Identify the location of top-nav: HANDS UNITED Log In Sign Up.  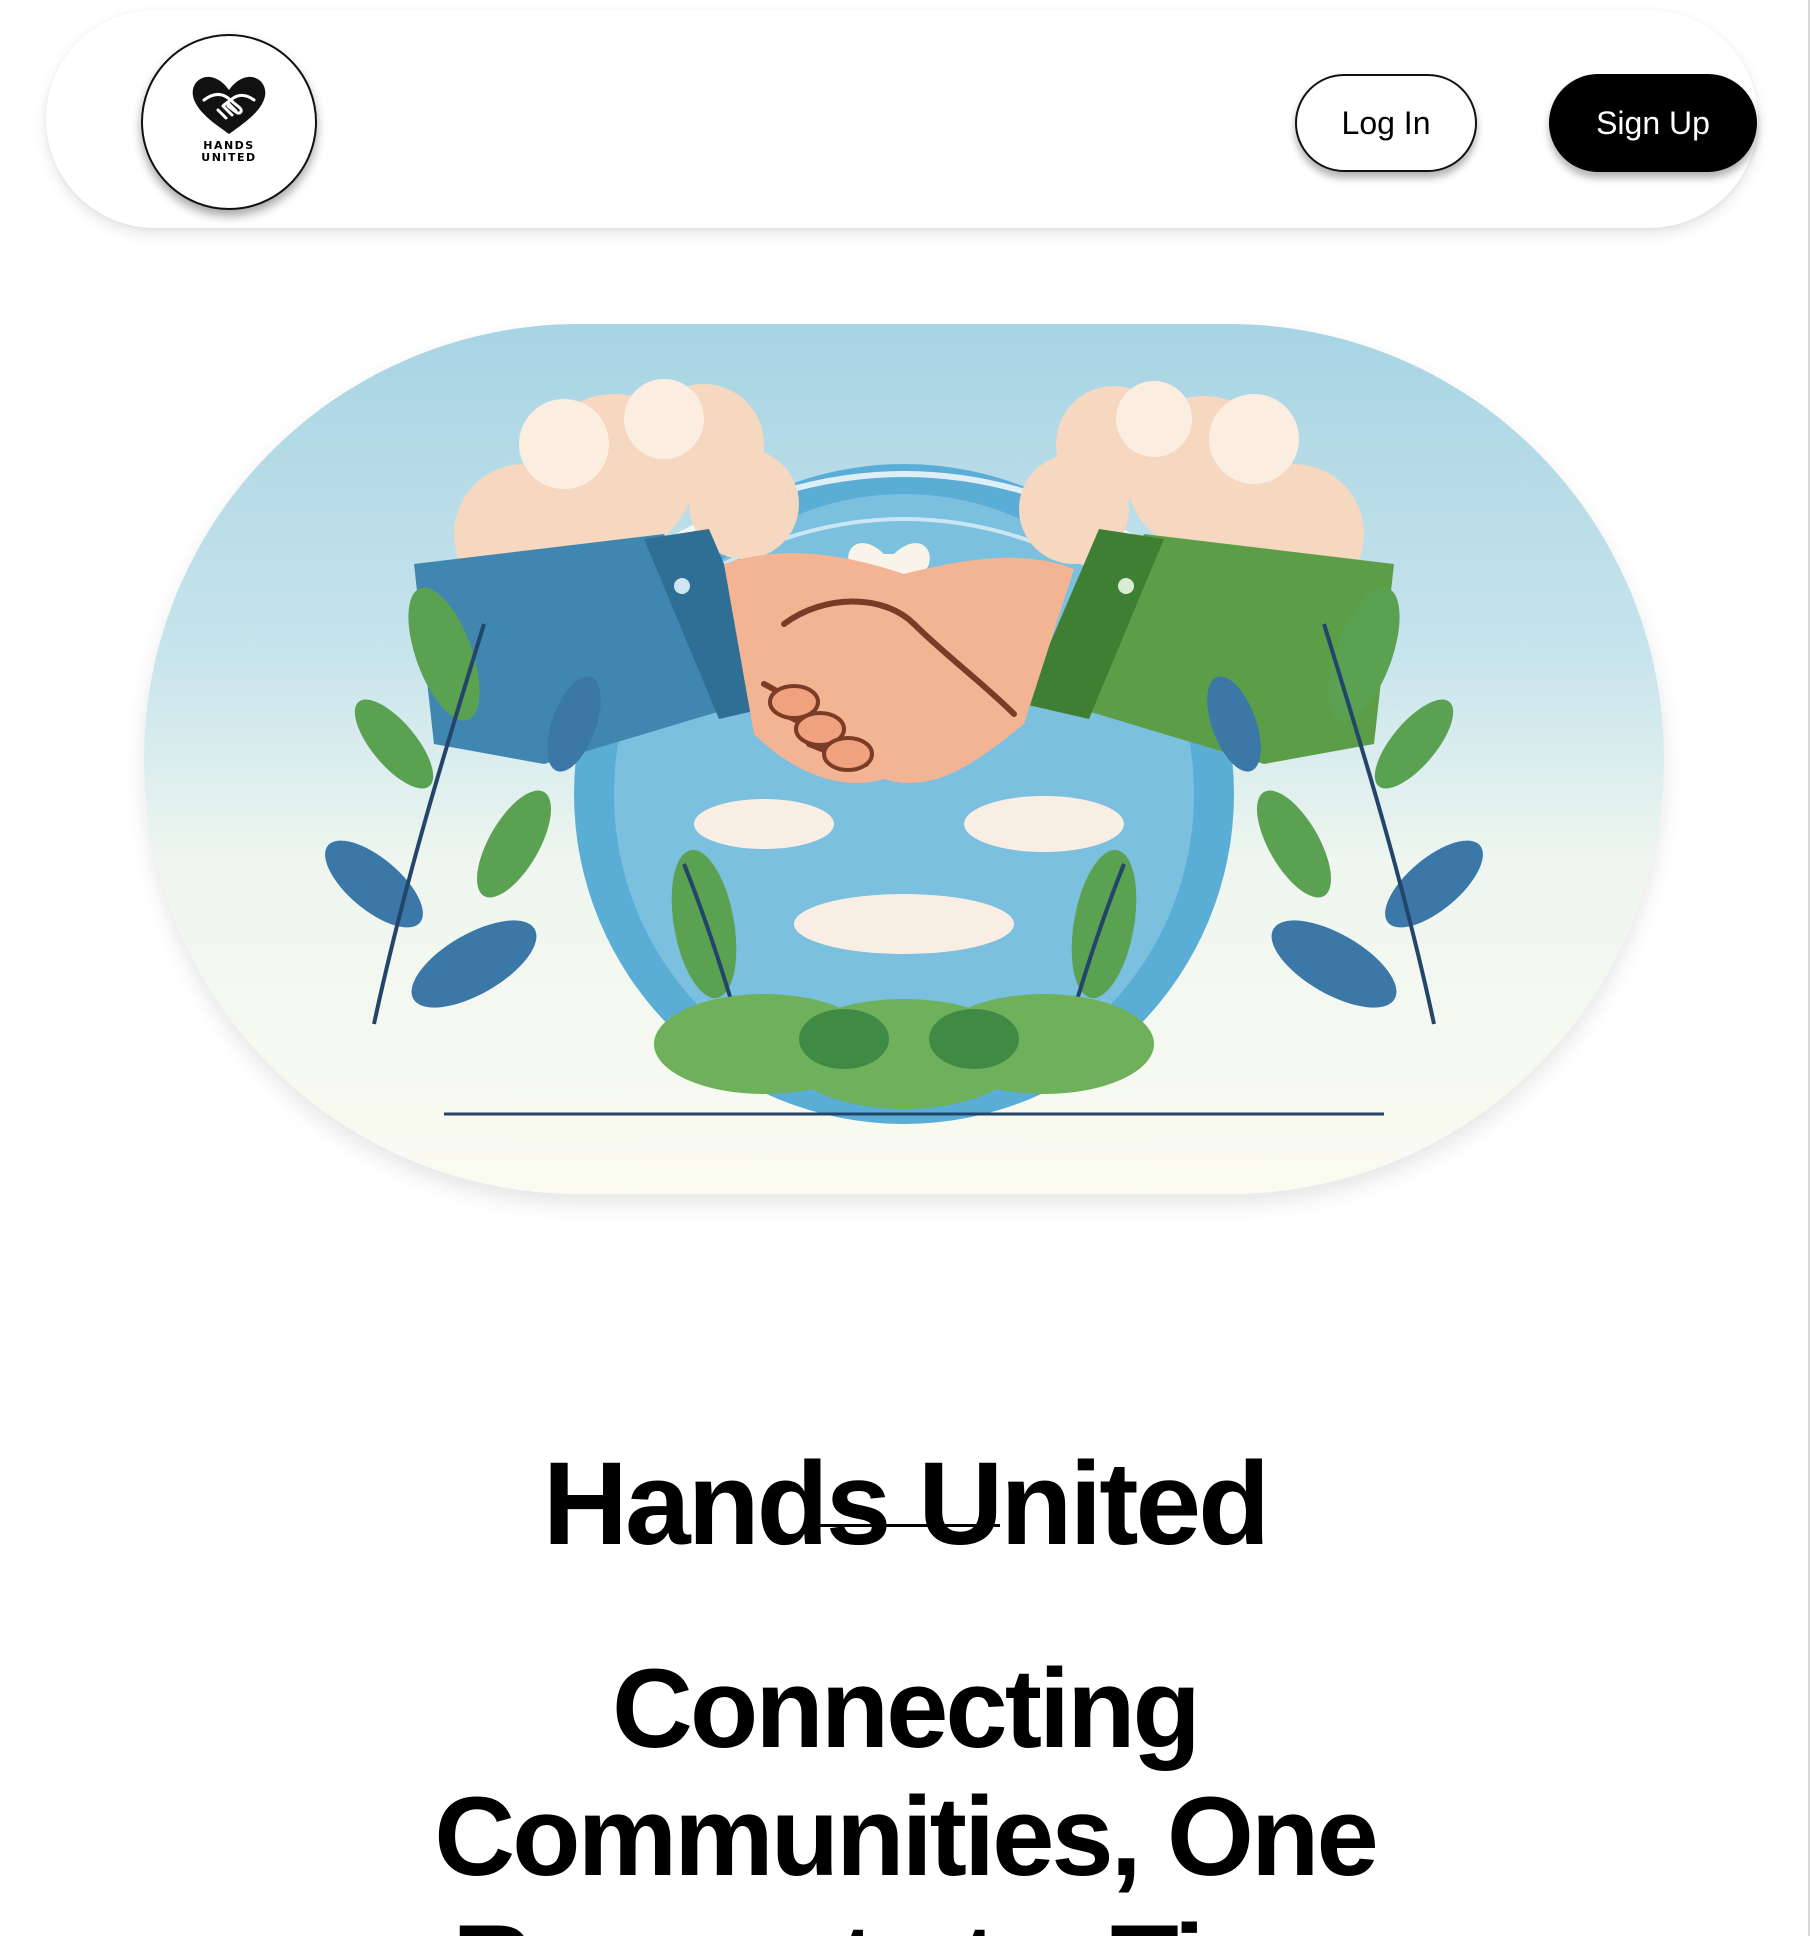
(902, 119).